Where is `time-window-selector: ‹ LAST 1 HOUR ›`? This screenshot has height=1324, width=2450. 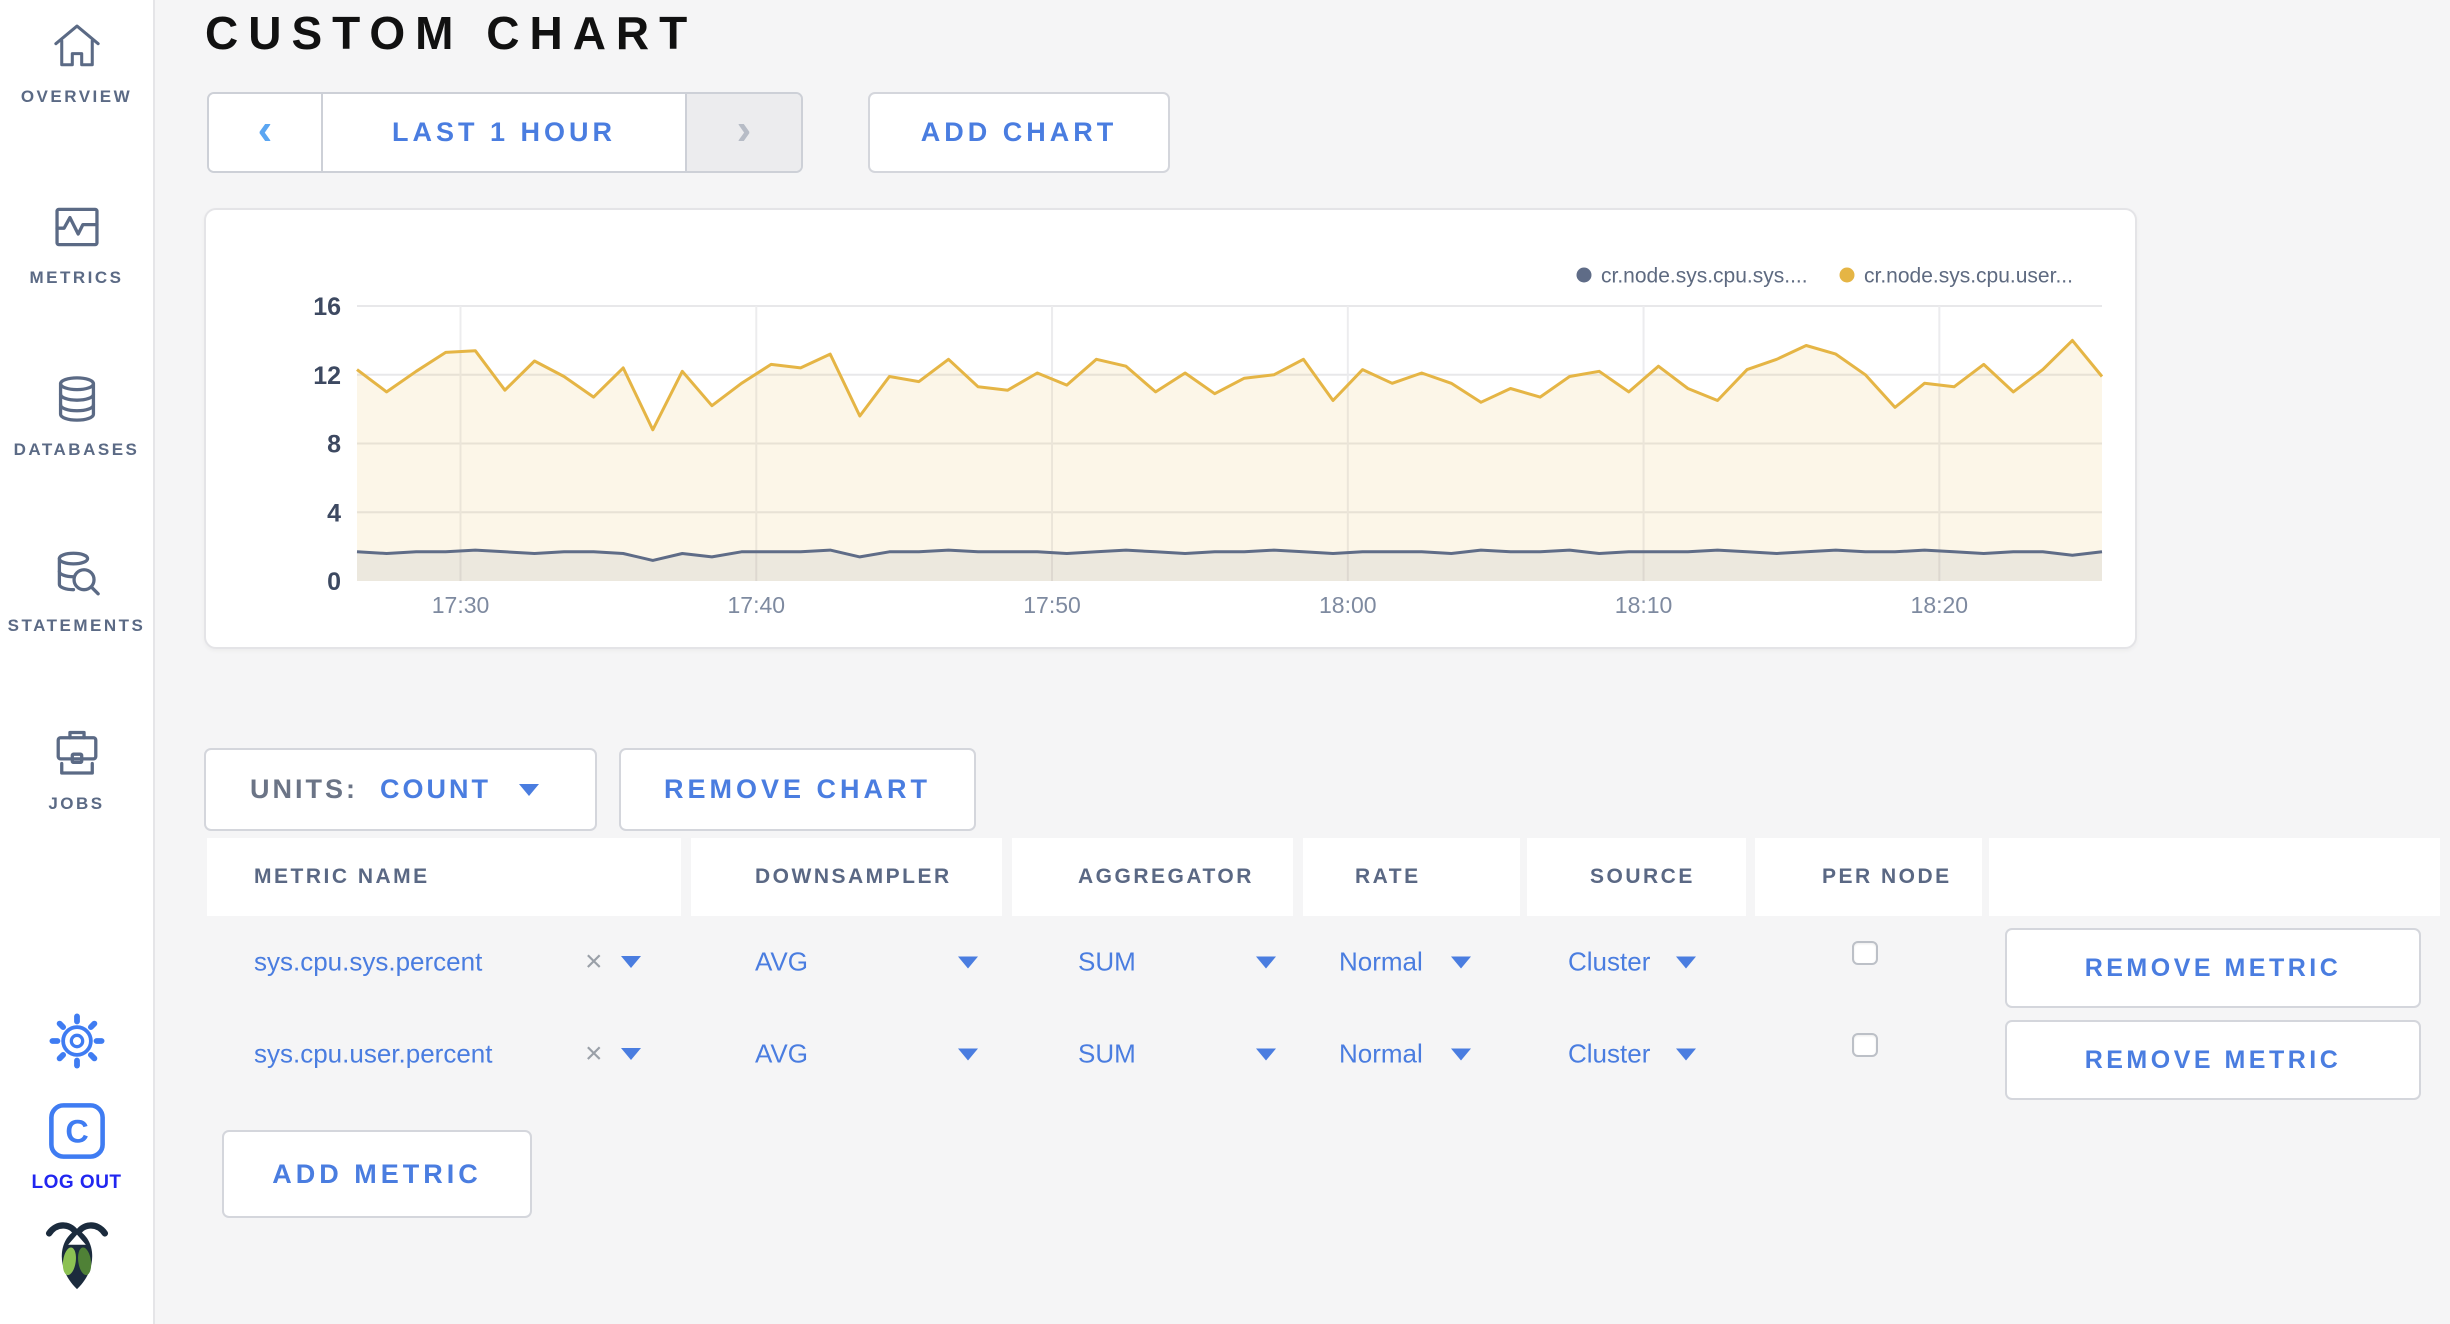 time-window-selector: ‹ LAST 1 HOUR › is located at coordinates (505, 132).